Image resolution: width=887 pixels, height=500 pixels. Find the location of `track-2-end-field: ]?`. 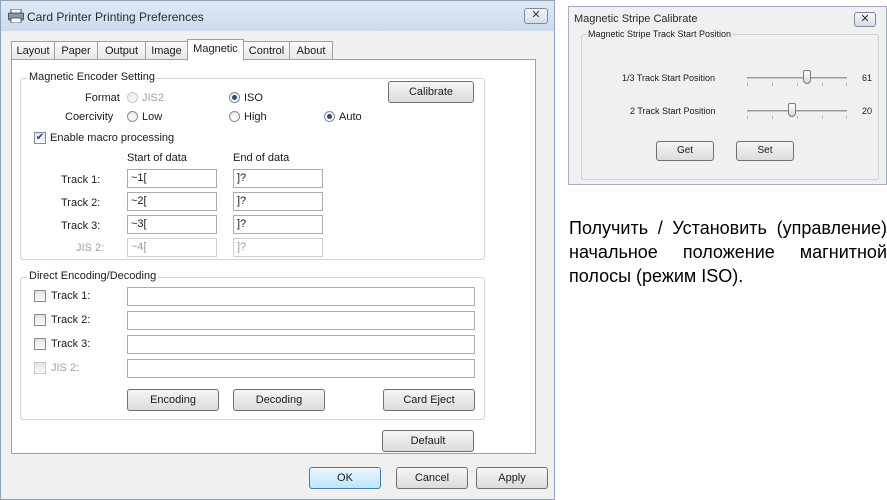

track-2-end-field: ]? is located at coordinates (278, 201).